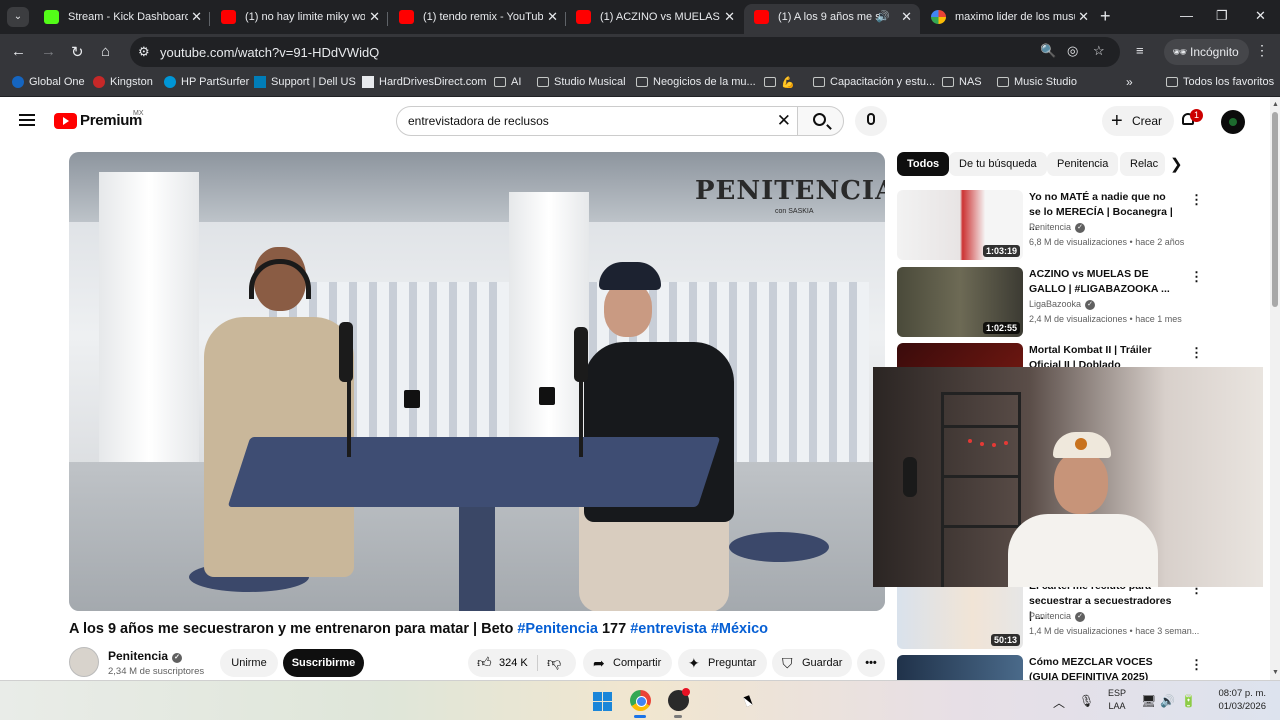 Image resolution: width=1280 pixels, height=720 pixels. I want to click on minimize-button: —, so click(1186, 15).